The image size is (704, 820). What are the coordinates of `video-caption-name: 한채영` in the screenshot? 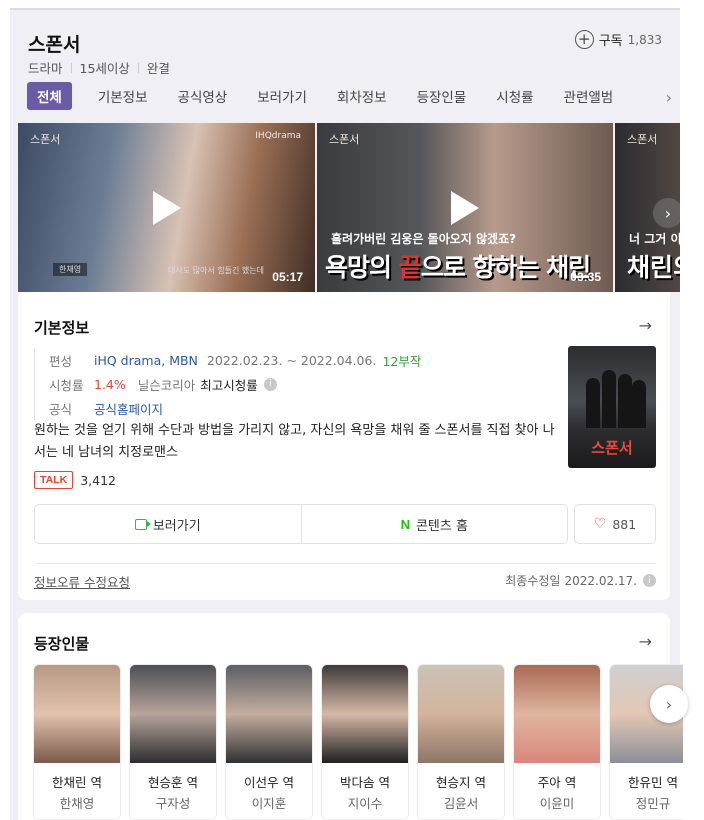 It's located at (70, 269).